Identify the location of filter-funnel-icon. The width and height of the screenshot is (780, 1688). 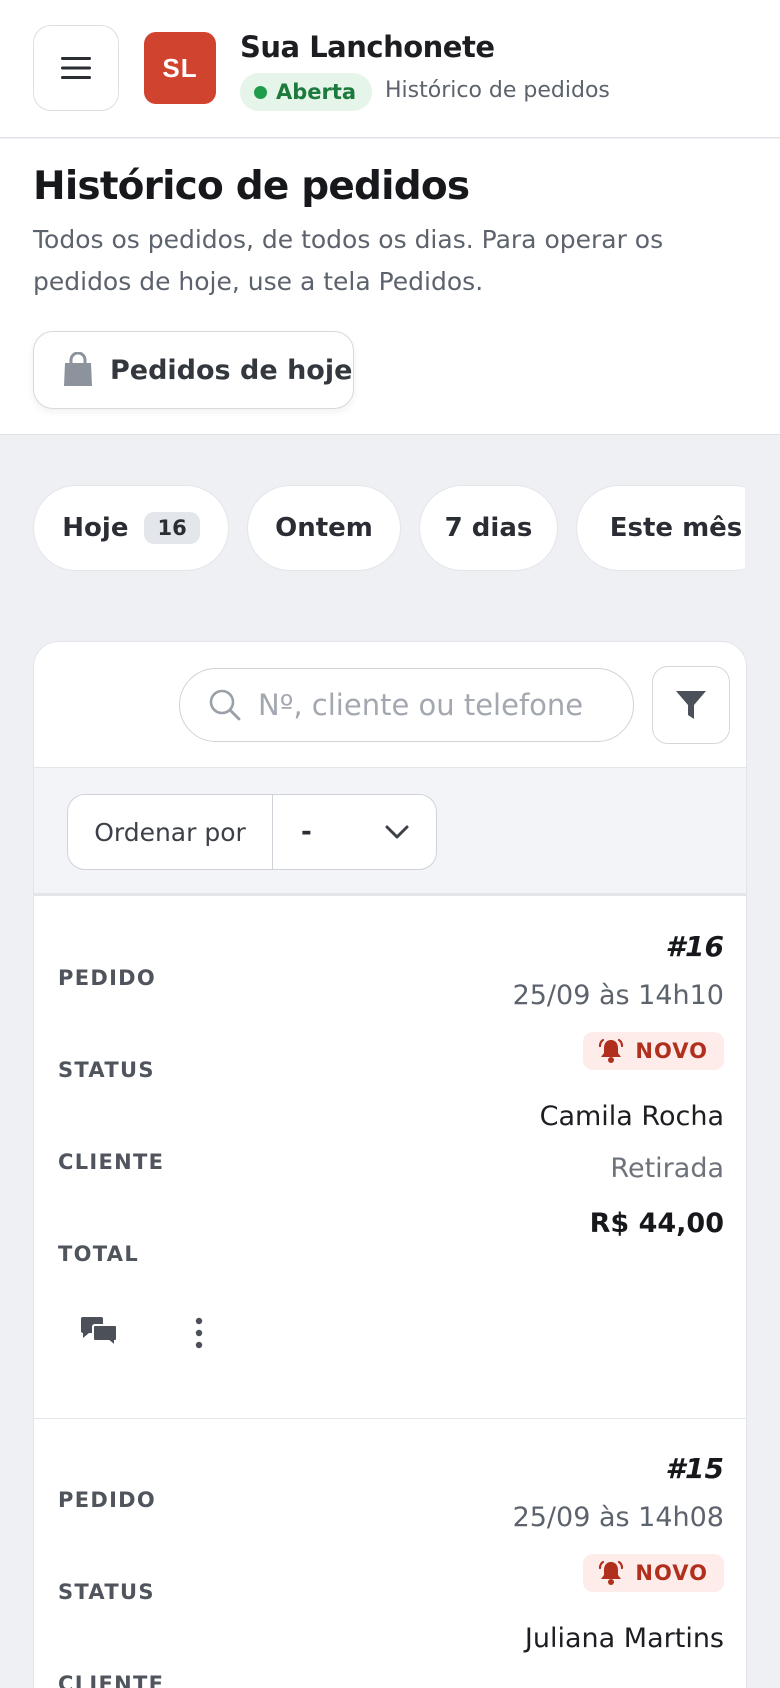
(691, 705).